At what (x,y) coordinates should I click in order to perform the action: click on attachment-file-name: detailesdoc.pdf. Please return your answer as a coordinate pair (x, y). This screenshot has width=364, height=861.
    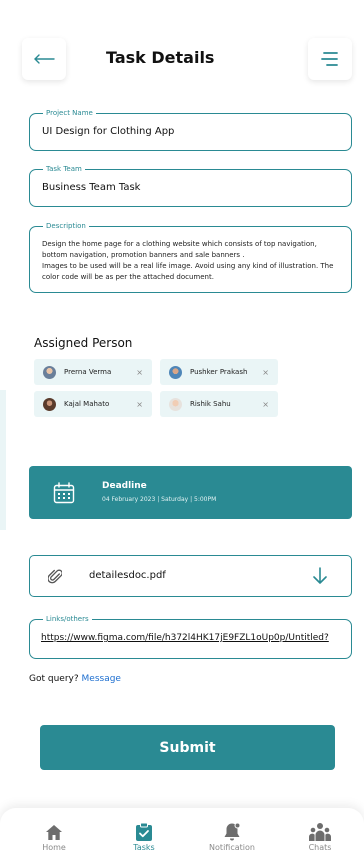
    Looking at the image, I should click on (127, 575).